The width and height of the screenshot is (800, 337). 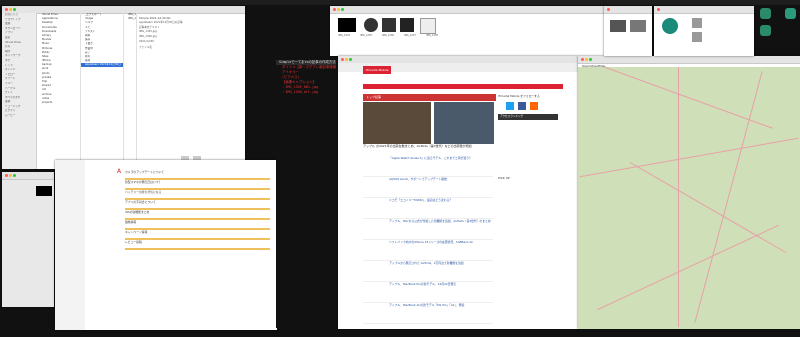 I want to click on time-machine-dock-icon, so click(x=790, y=13).